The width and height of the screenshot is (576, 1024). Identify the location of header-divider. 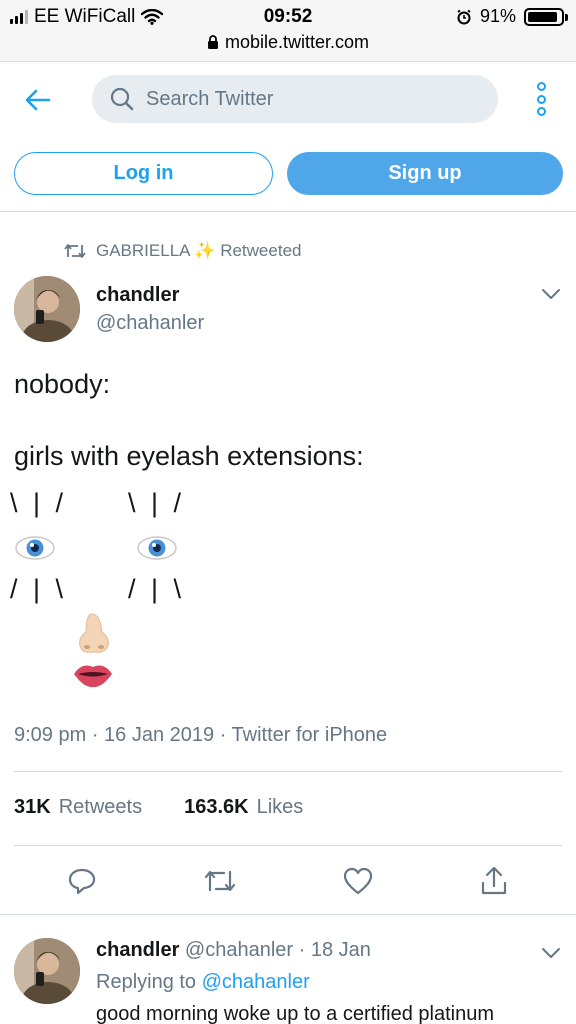
(288, 211).